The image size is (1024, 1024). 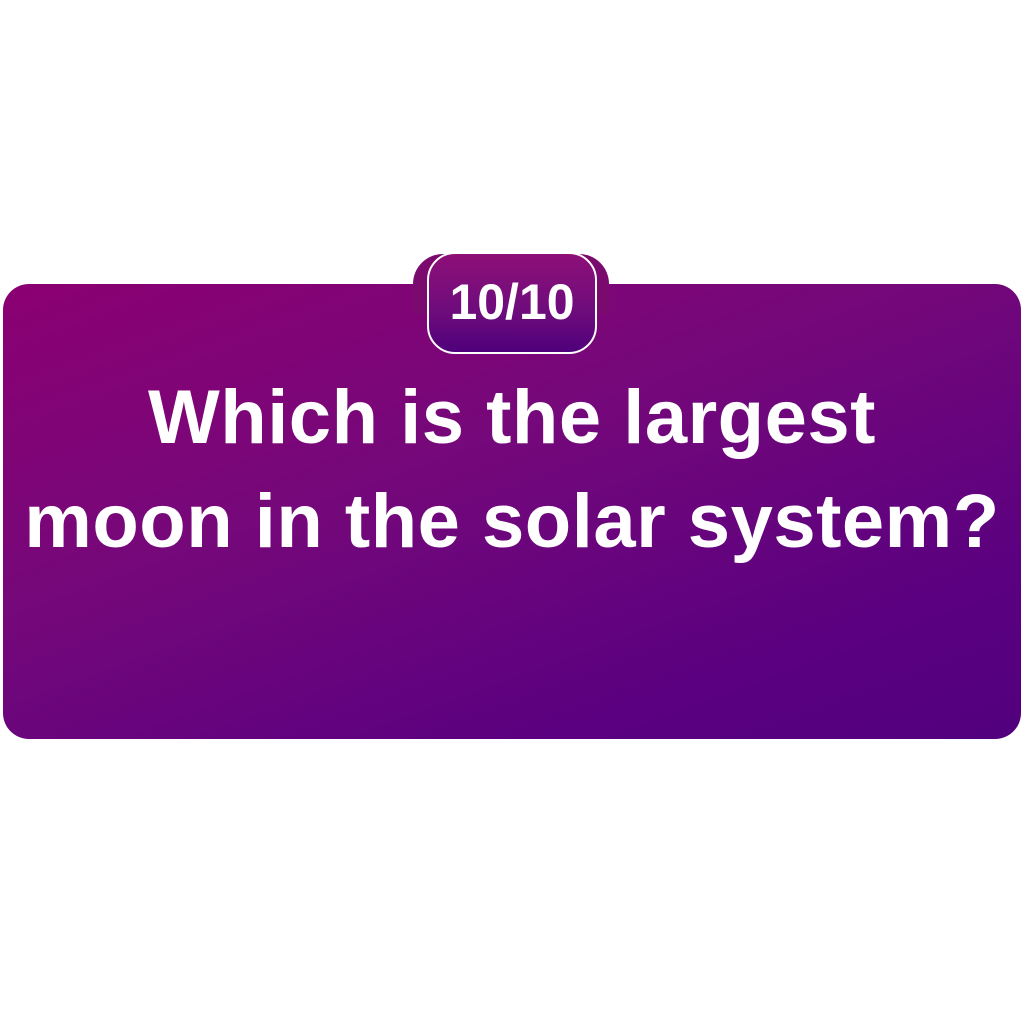 What do you see at coordinates (512, 417) in the screenshot?
I see `question-line-1: Which is the largest` at bounding box center [512, 417].